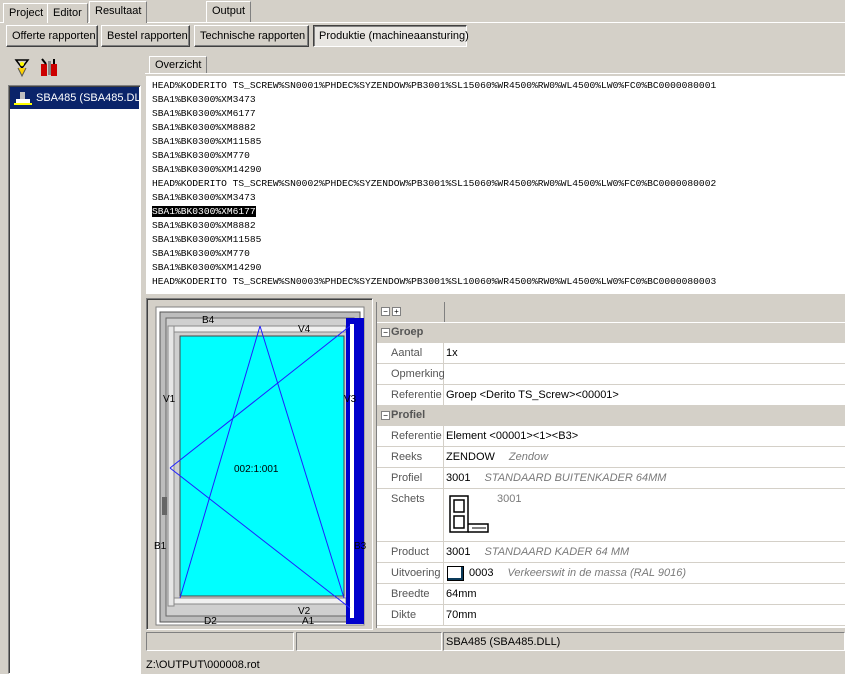  Describe the element at coordinates (67, 13) in the screenshot. I see `tab-editor: Editor` at that location.